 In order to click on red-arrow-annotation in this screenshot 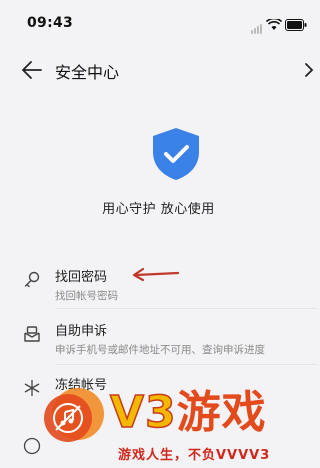, I will do `click(156, 274)`.